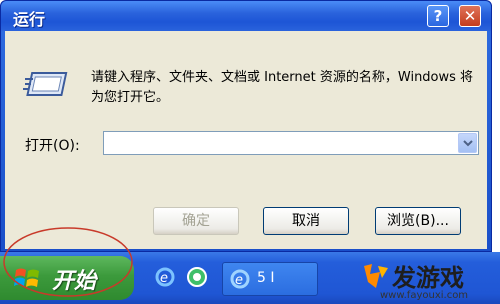 The height and width of the screenshot is (304, 500). Describe the element at coordinates (424, 295) in the screenshot. I see `watermark-url: www.fayouxi.com` at that location.